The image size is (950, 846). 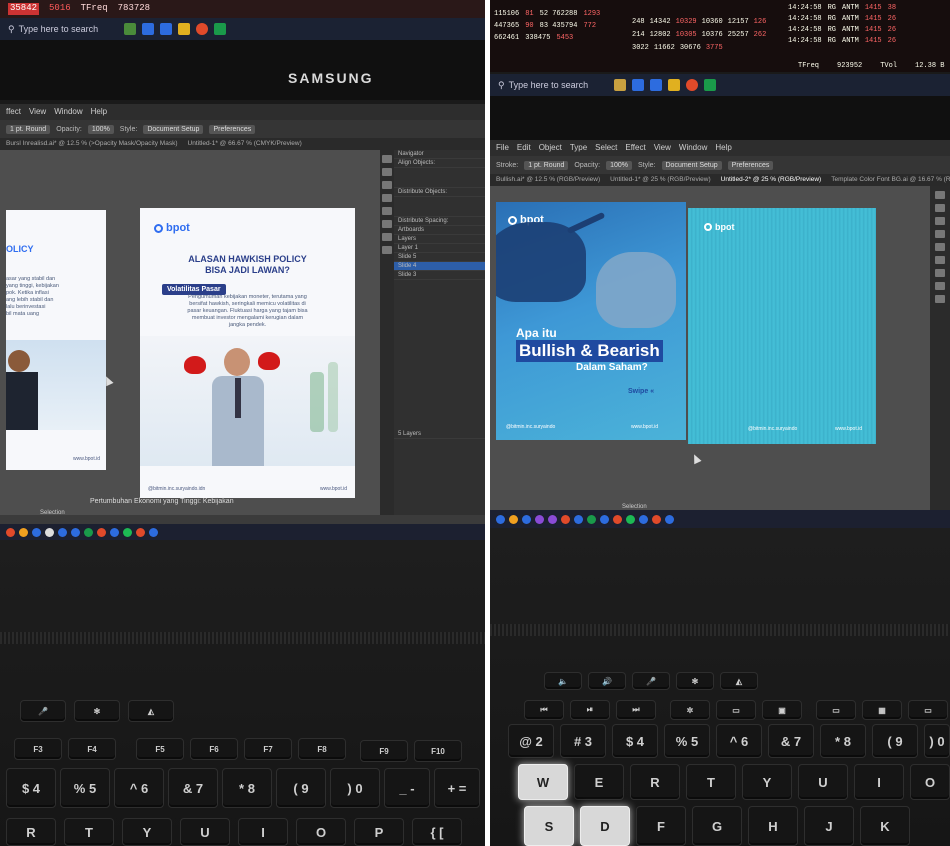 I want to click on key-h: H, so click(x=773, y=826).